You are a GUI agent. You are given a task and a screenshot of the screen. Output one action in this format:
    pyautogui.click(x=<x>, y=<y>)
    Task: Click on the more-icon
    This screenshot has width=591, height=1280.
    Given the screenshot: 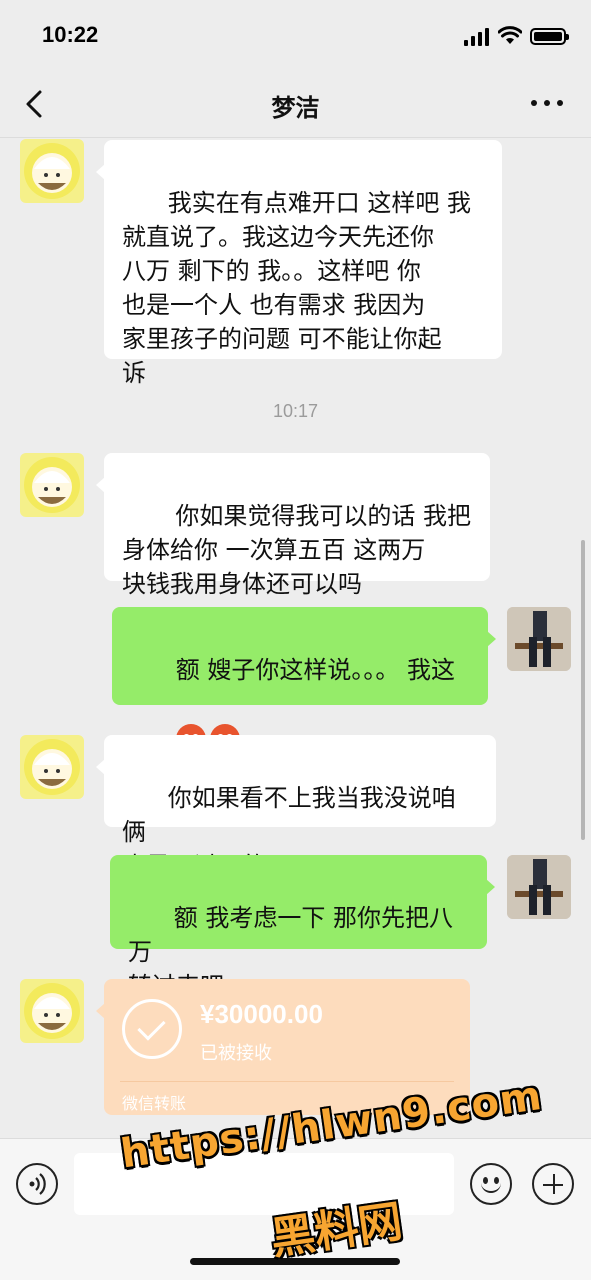 What is the action you would take?
    pyautogui.click(x=547, y=104)
    